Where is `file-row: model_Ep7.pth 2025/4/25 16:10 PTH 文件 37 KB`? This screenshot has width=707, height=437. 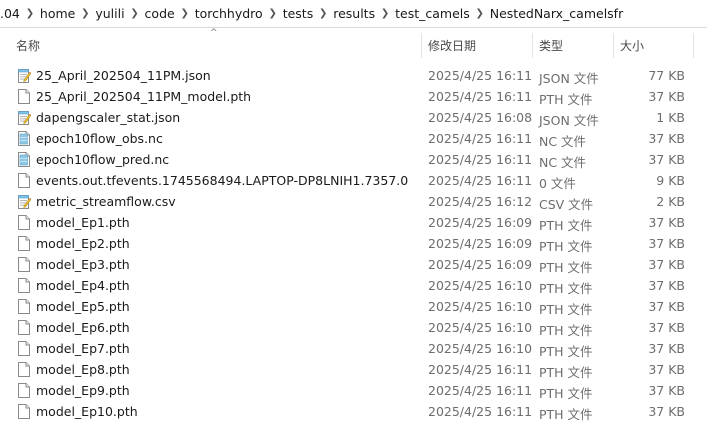 file-row: model_Ep7.pth 2025/4/25 16:10 PTH 文件 37 KB is located at coordinates (353, 348).